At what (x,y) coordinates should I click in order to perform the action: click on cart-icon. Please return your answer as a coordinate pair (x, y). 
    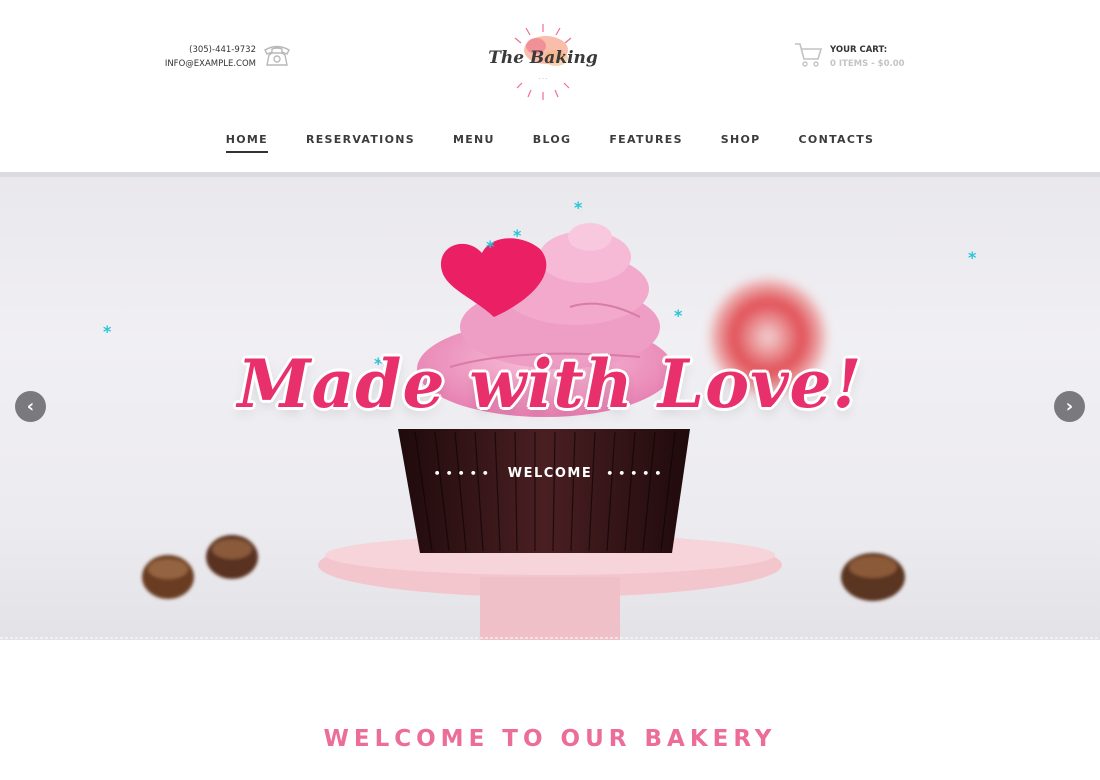
    Looking at the image, I should click on (808, 54).